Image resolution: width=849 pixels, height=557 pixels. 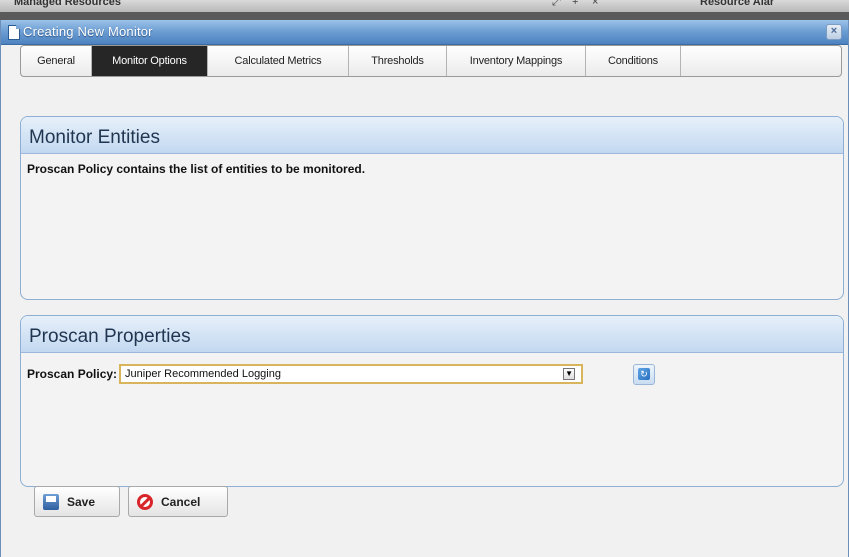 What do you see at coordinates (737, 4) in the screenshot?
I see `background-window-title-2: Resource Alar` at bounding box center [737, 4].